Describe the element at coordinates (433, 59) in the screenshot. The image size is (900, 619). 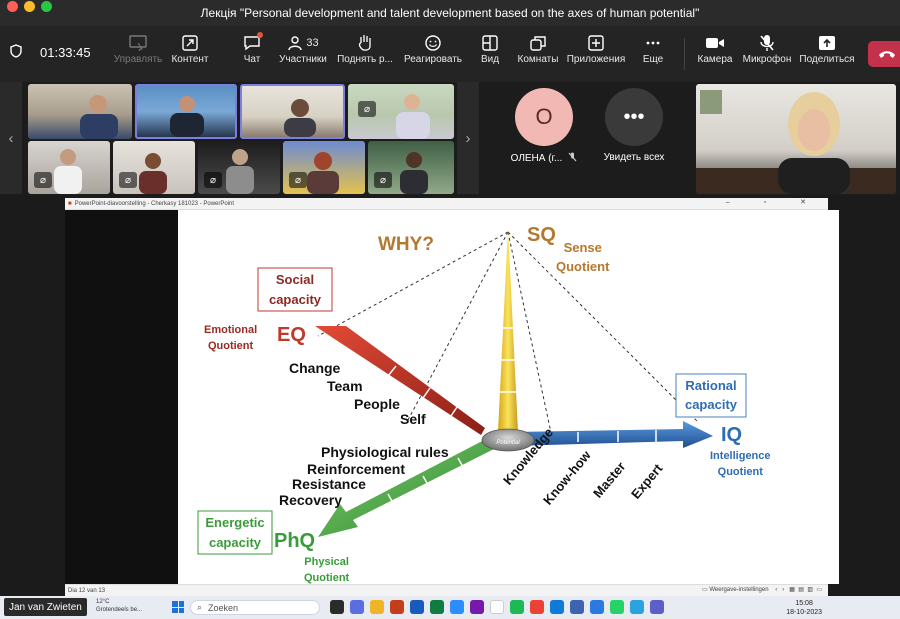
I see `react-label: Реагировать` at that location.